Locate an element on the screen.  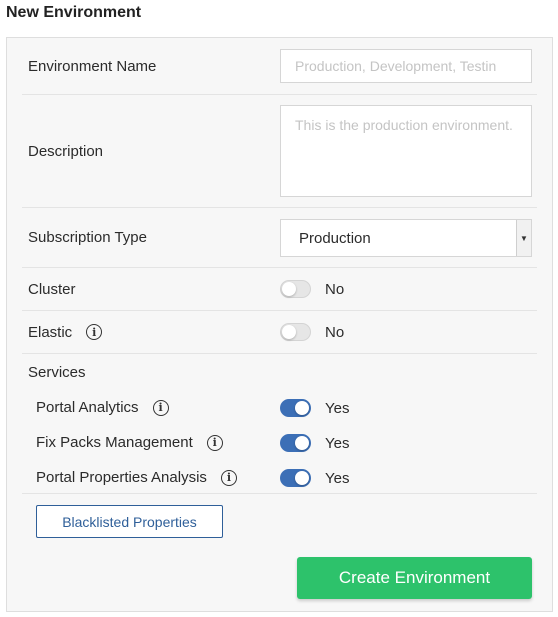
environment-name-label: Environment Name is located at coordinates (92, 66).